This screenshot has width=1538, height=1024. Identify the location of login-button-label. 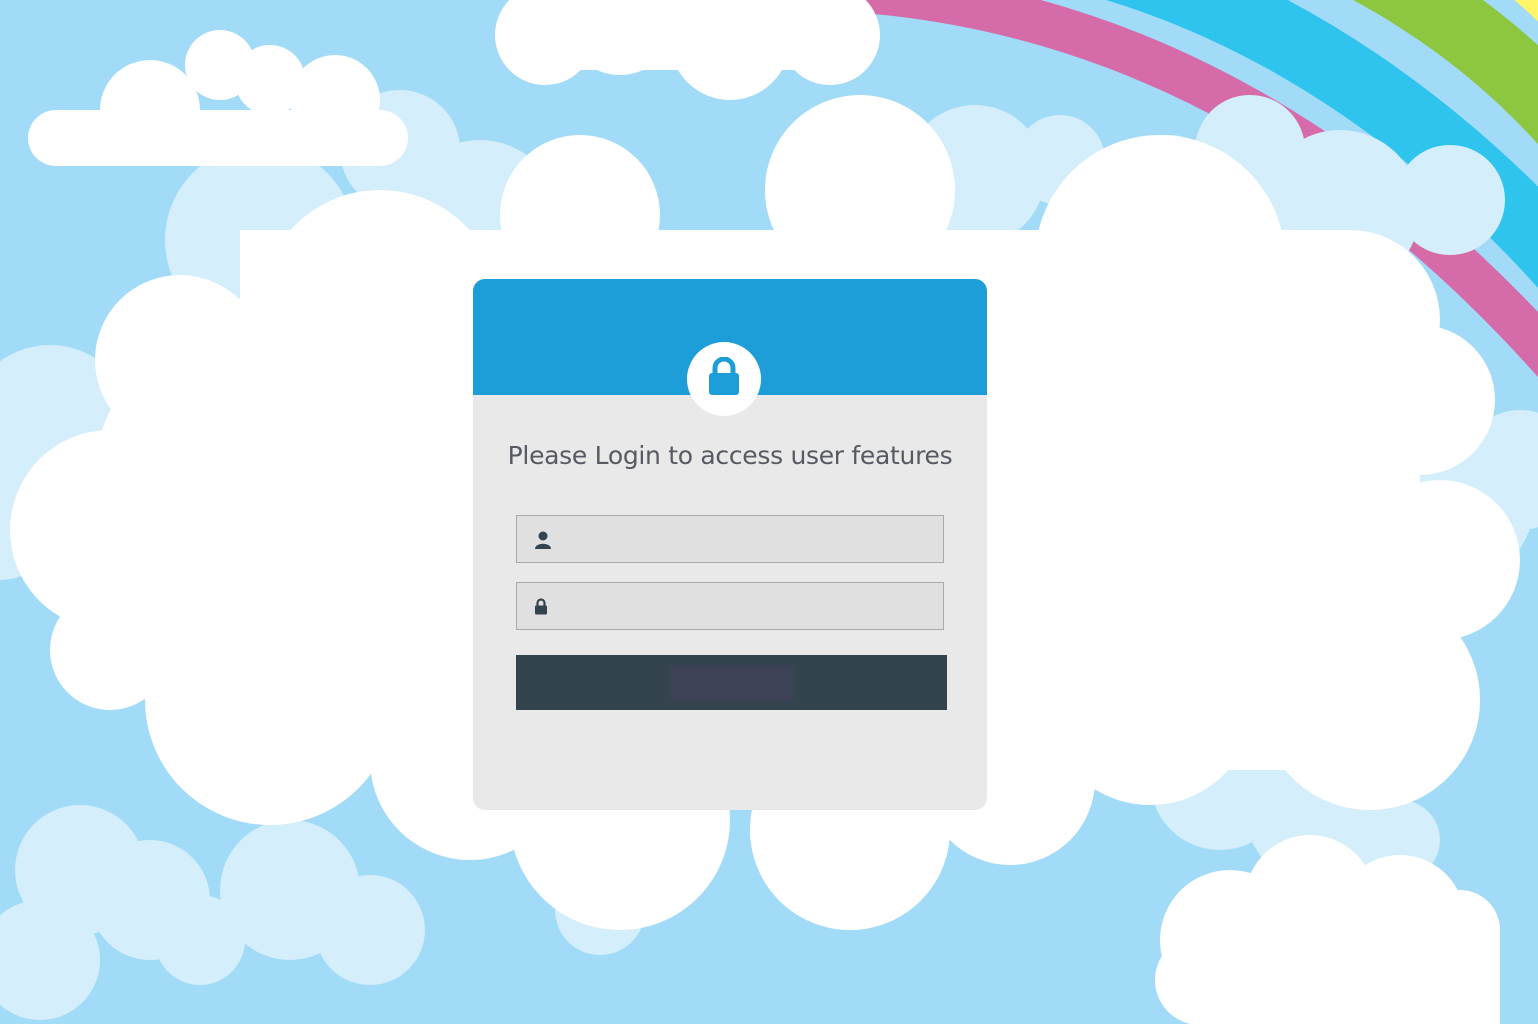
(732, 683).